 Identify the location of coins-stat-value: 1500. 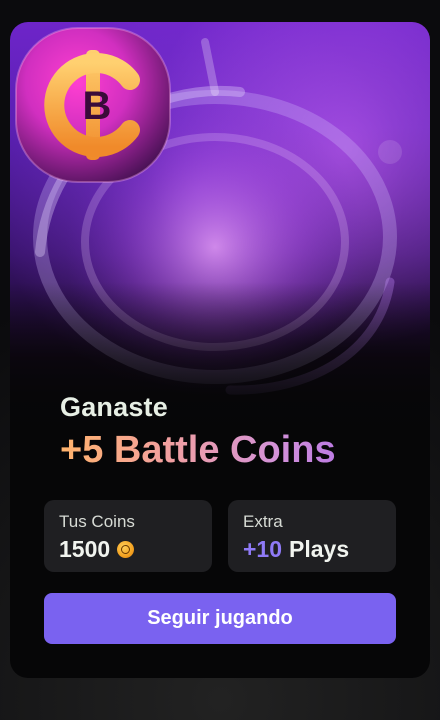
(85, 549).